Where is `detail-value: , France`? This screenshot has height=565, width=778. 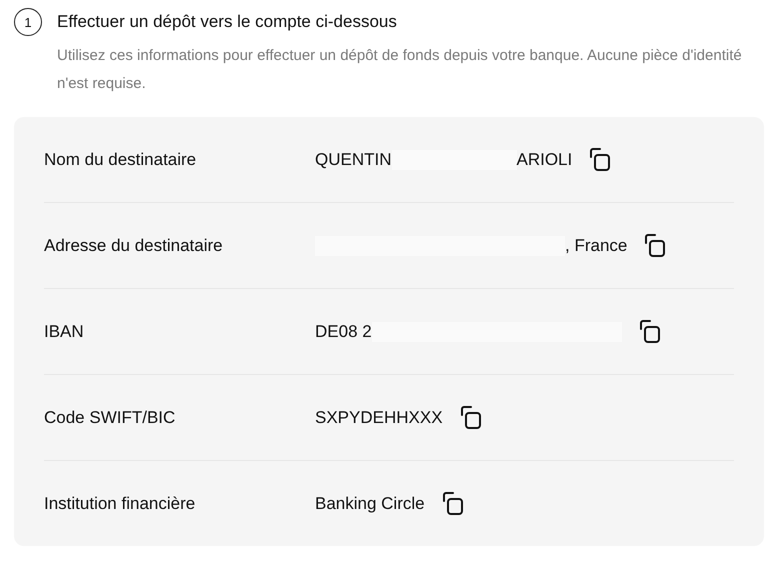 detail-value: , France is located at coordinates (596, 246).